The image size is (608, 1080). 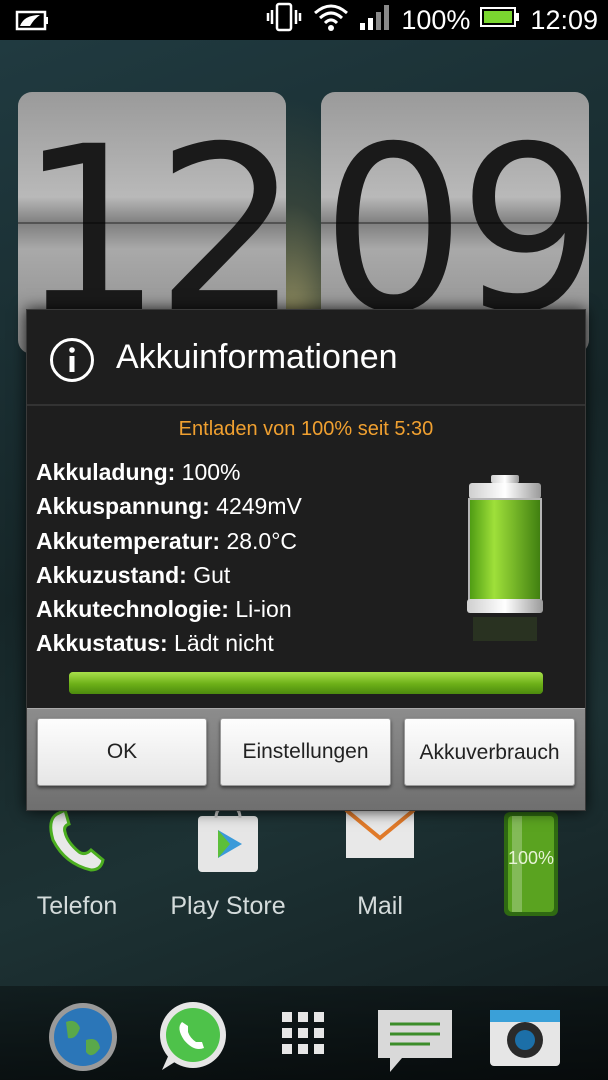 I want to click on detail-row: Akkutemperatur: 28.0°C, so click(x=169, y=541).